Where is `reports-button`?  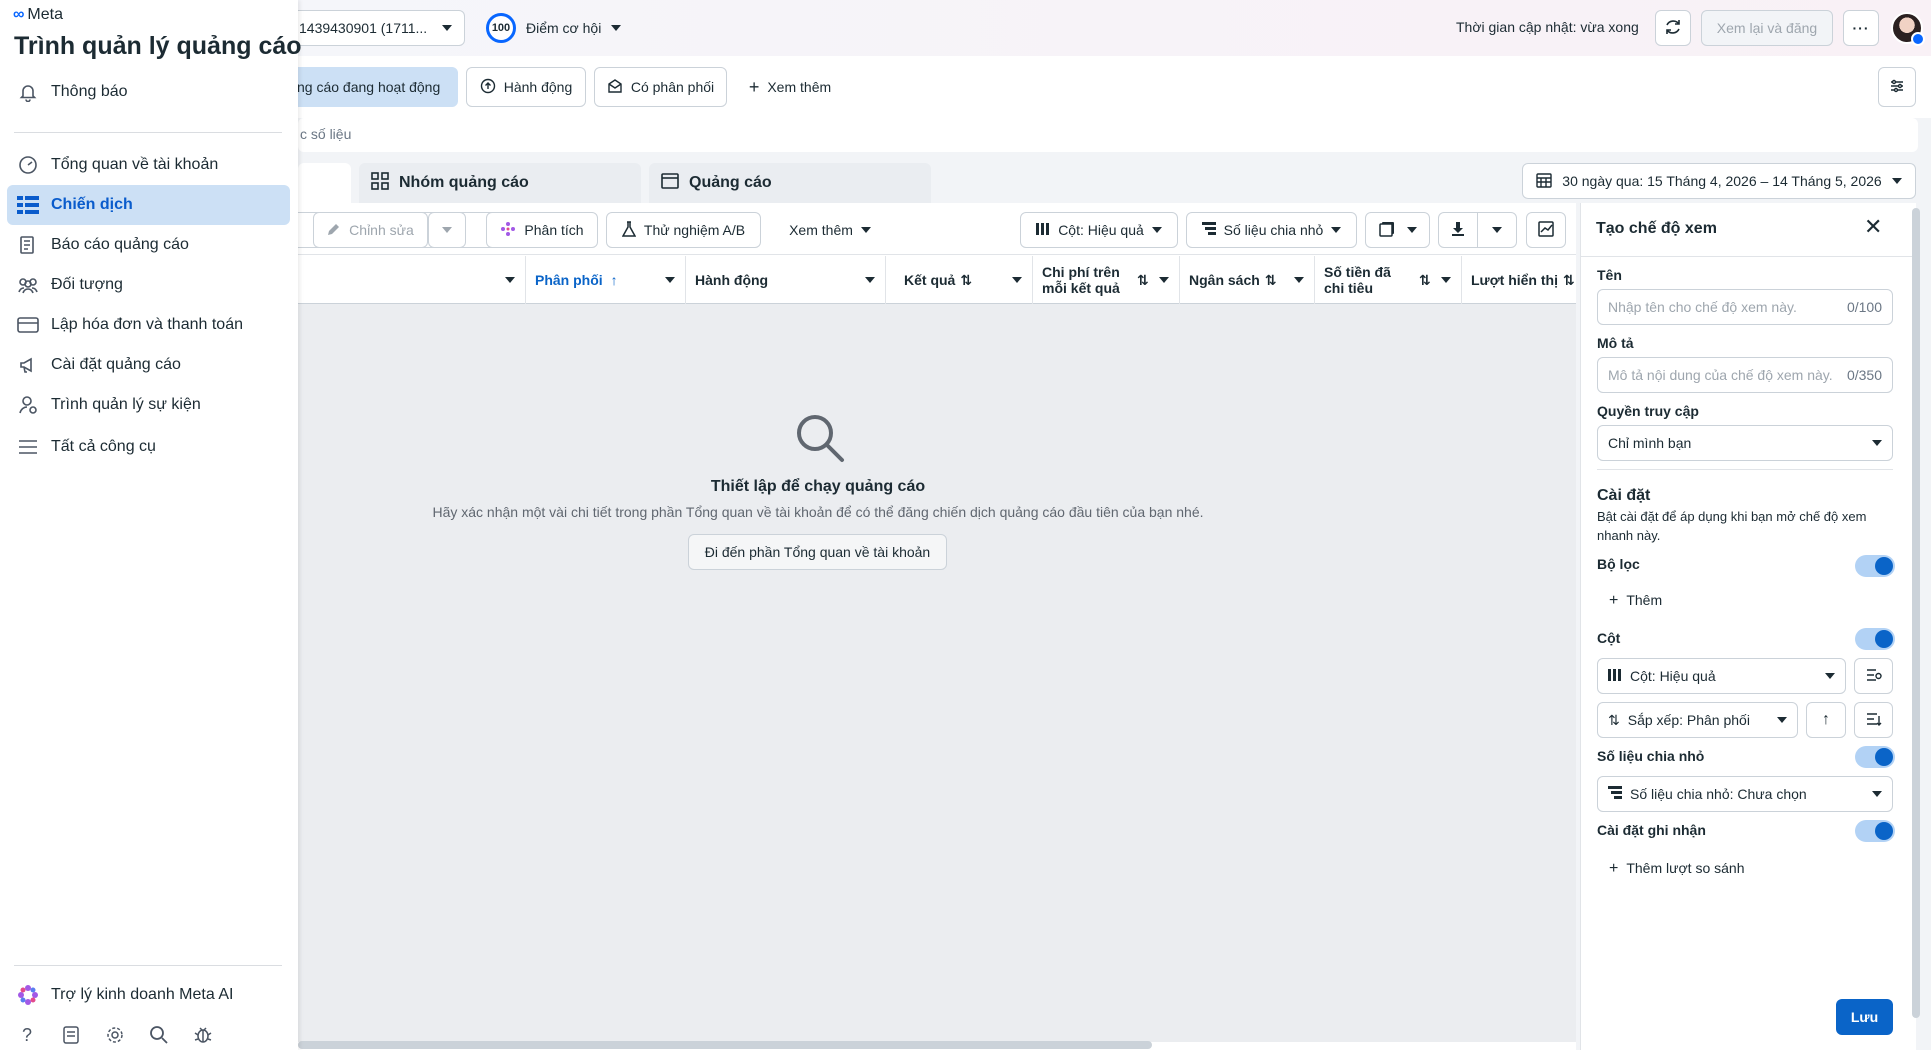 reports-button is located at coordinates (1397, 230).